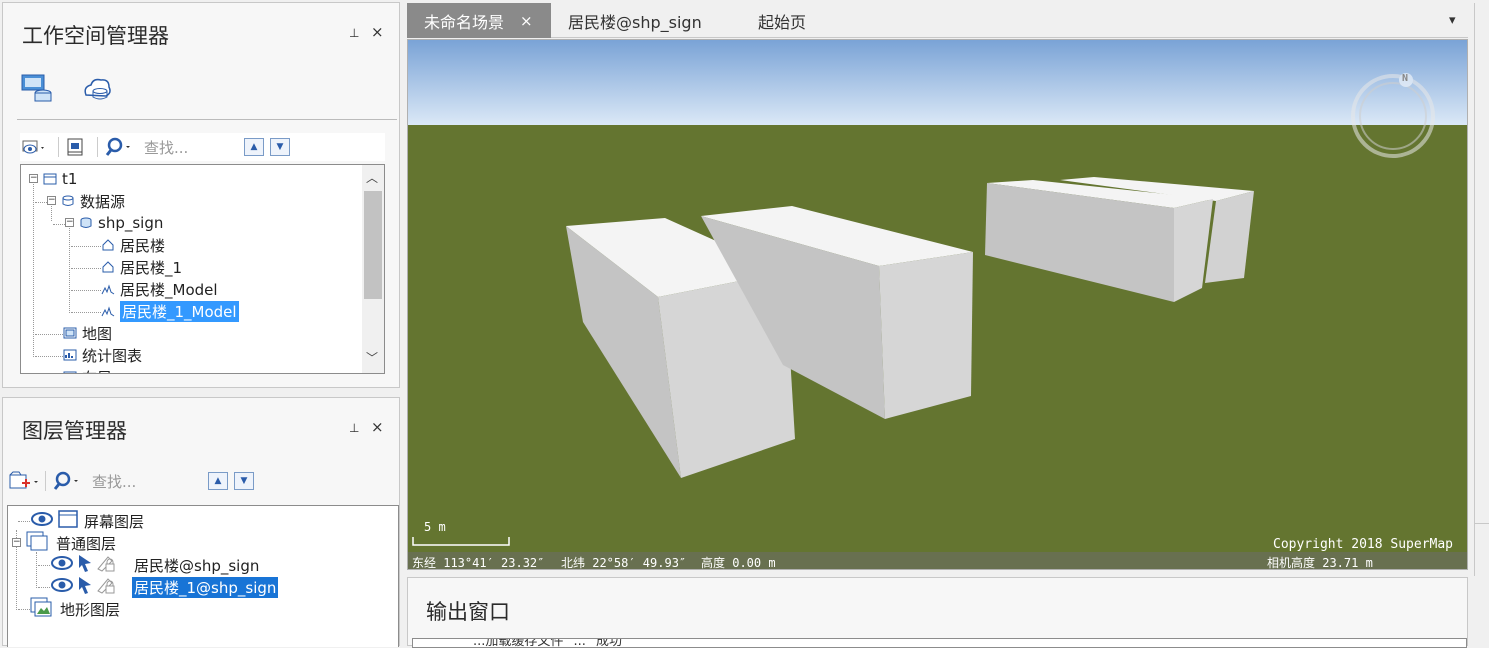  Describe the element at coordinates (112, 355) in the screenshot. I see `tree-node-label: 统计图表` at that location.